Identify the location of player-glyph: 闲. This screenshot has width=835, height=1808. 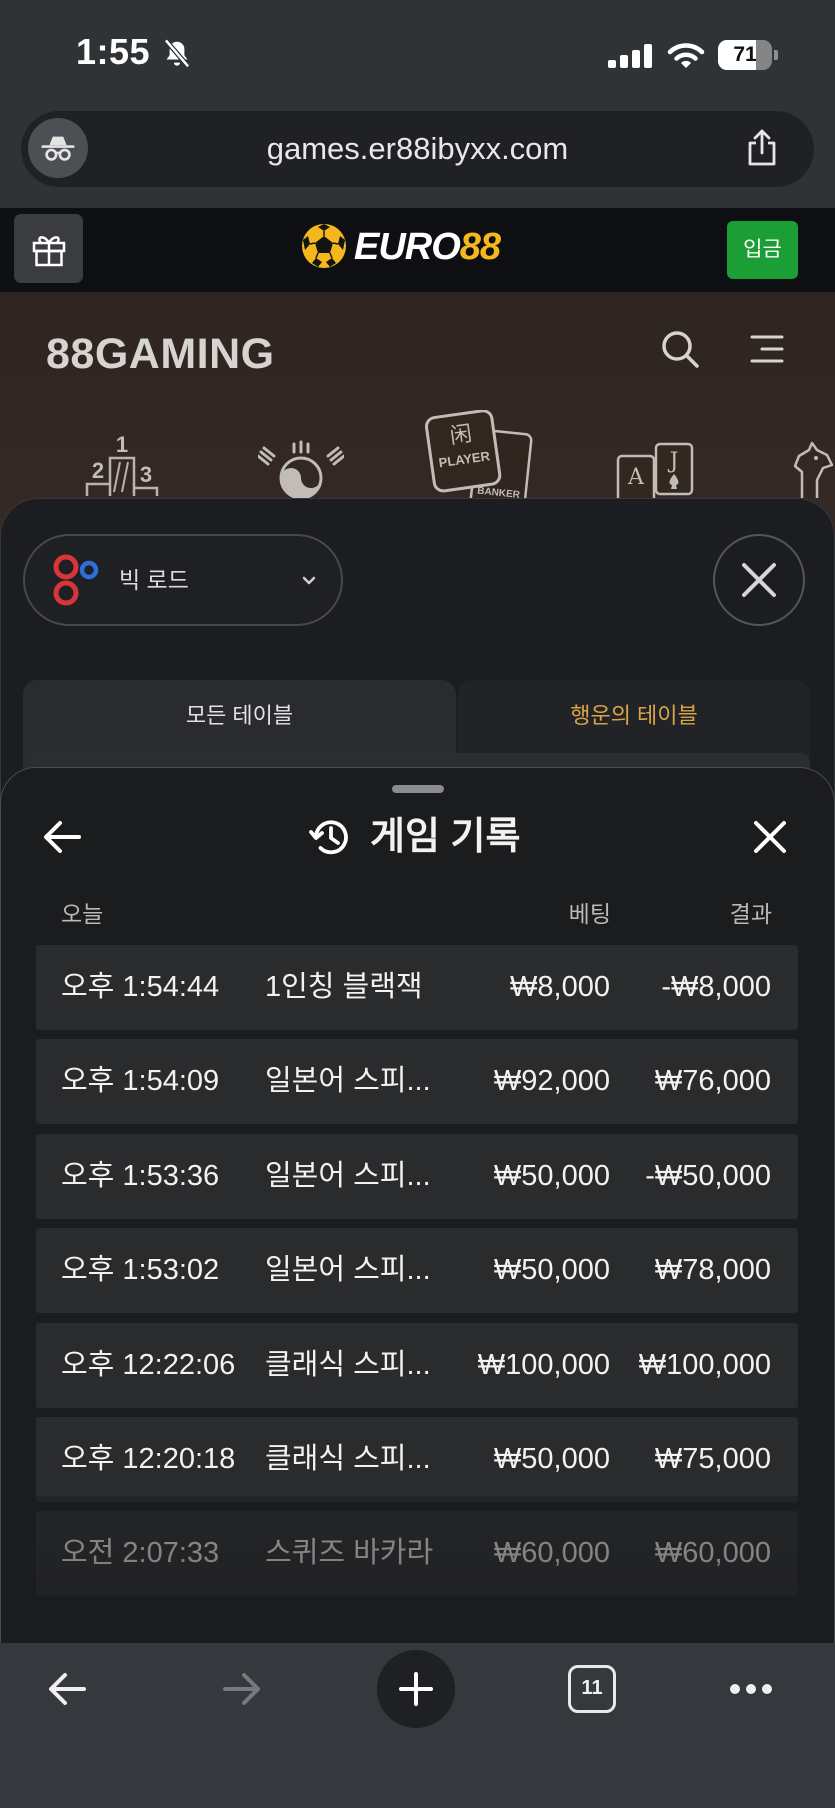
(460, 436).